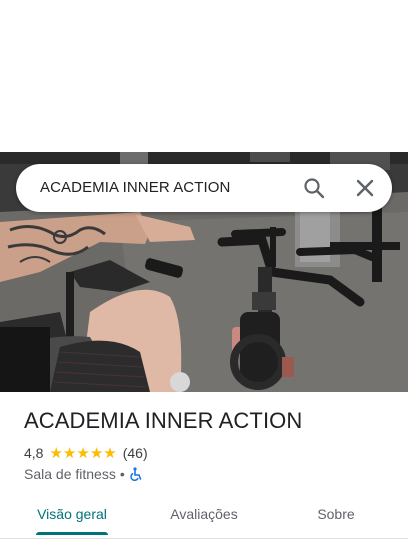 This screenshot has height=544, width=408. Describe the element at coordinates (136, 474) in the screenshot. I see `wheelchair-icon` at that location.